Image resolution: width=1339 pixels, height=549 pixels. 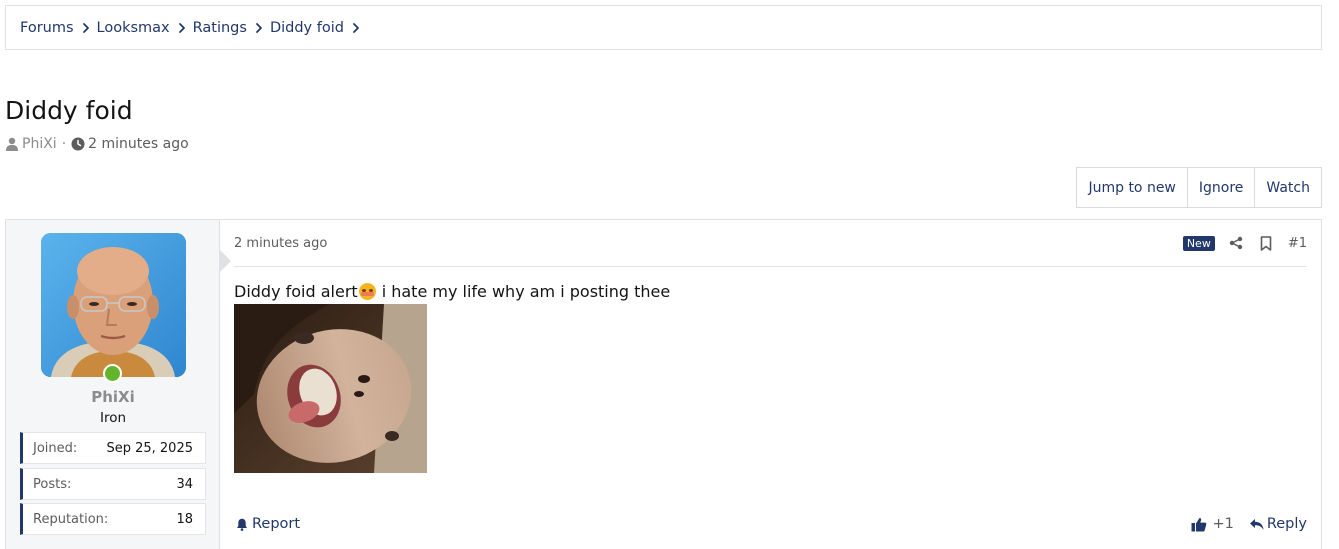 What do you see at coordinates (71, 519) in the screenshot?
I see `stat-label: Reputation:` at bounding box center [71, 519].